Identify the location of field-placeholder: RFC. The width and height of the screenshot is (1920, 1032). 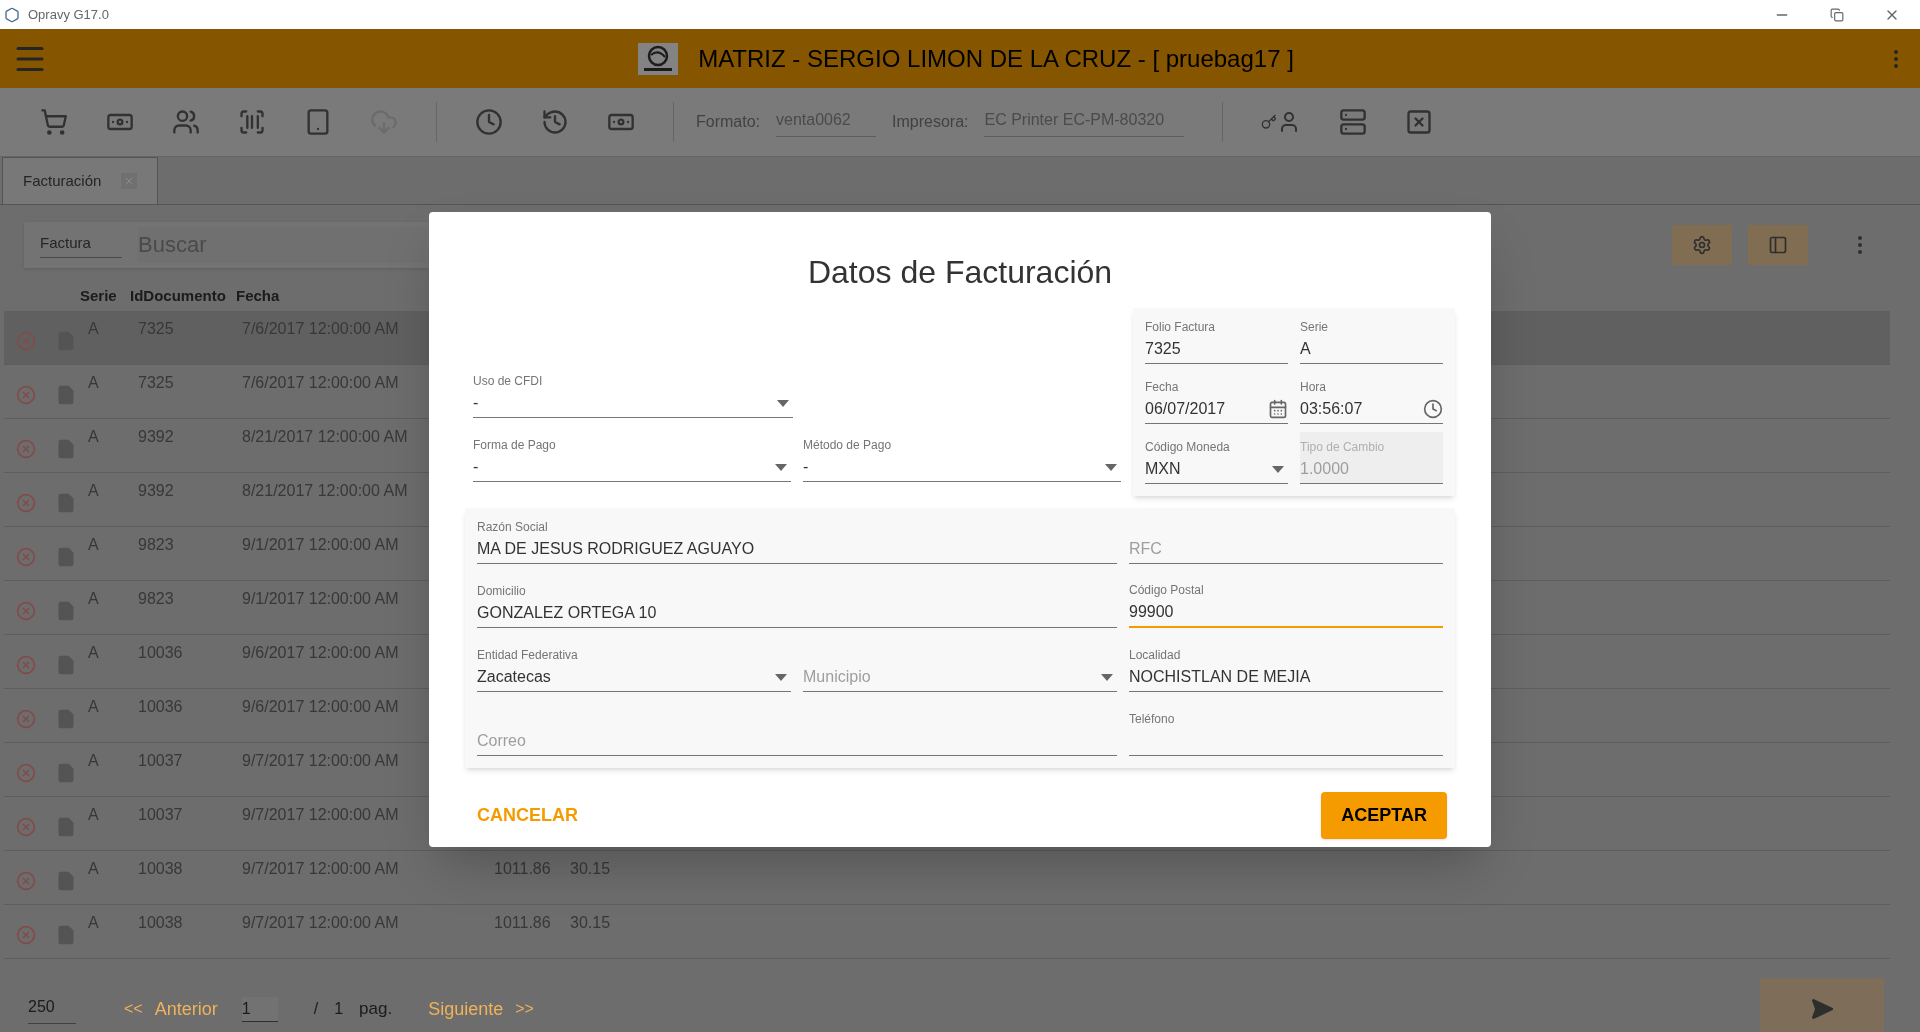
(1146, 549).